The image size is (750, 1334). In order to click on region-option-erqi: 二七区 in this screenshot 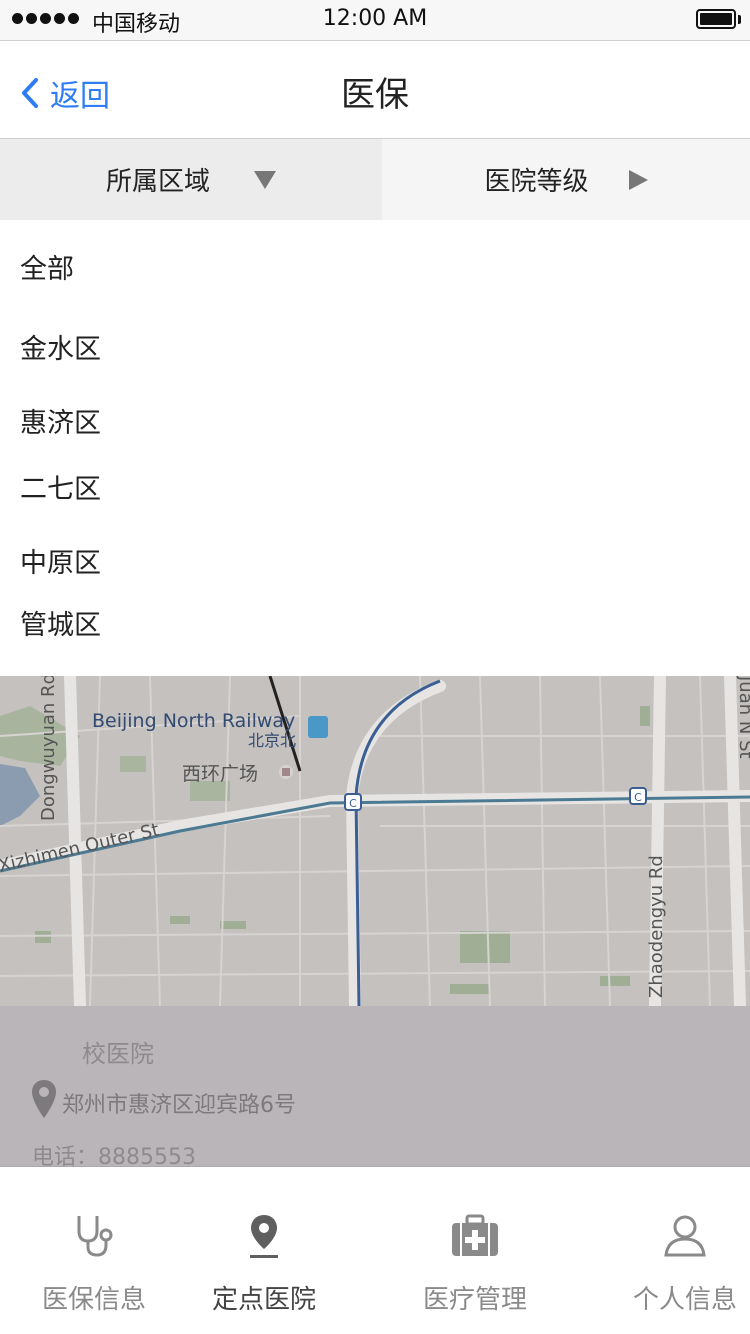, I will do `click(60, 486)`.